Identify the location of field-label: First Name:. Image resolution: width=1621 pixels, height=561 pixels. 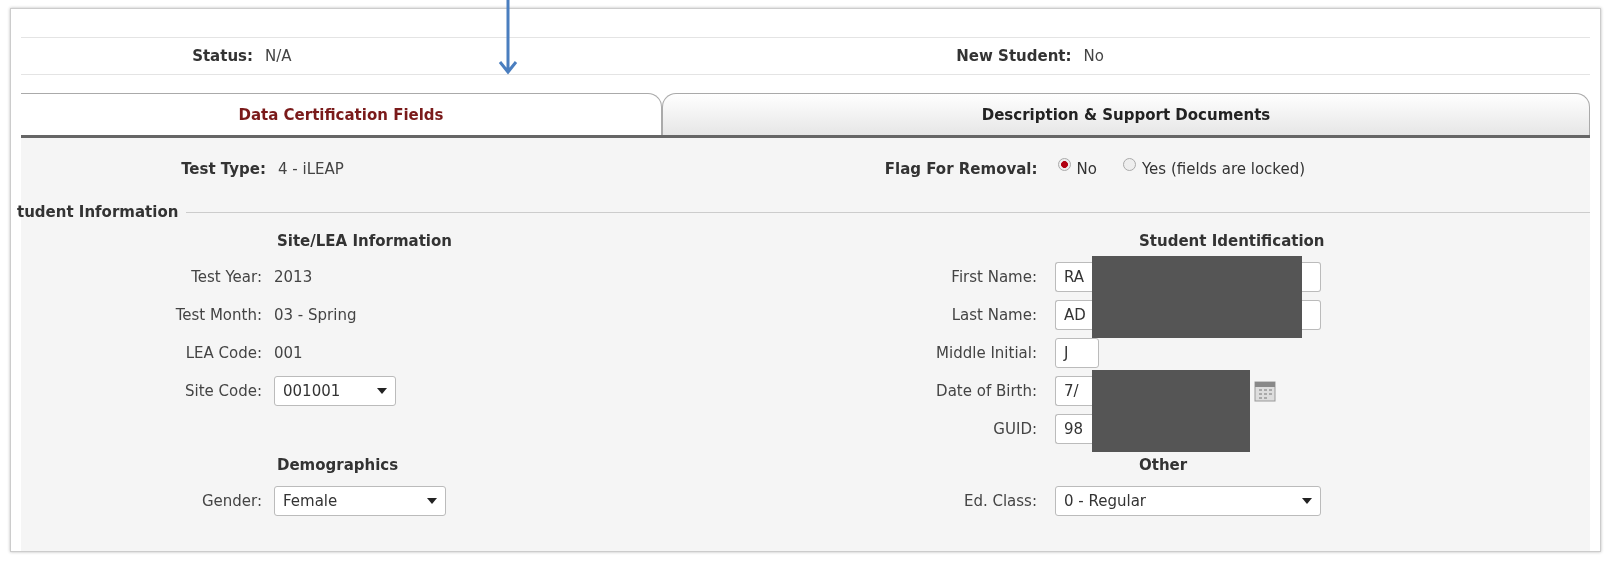
(993, 277).